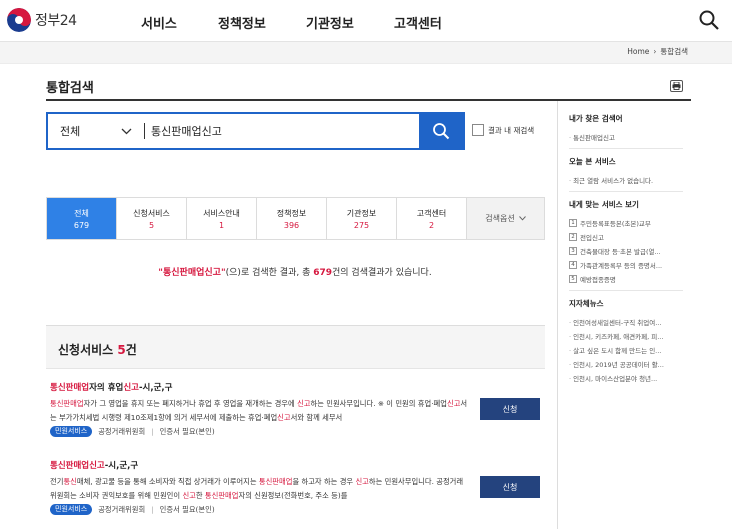 This screenshot has height=529, width=732. Describe the element at coordinates (628, 237) in the screenshot. I see `custom-service-item: 2 전입신고` at that location.